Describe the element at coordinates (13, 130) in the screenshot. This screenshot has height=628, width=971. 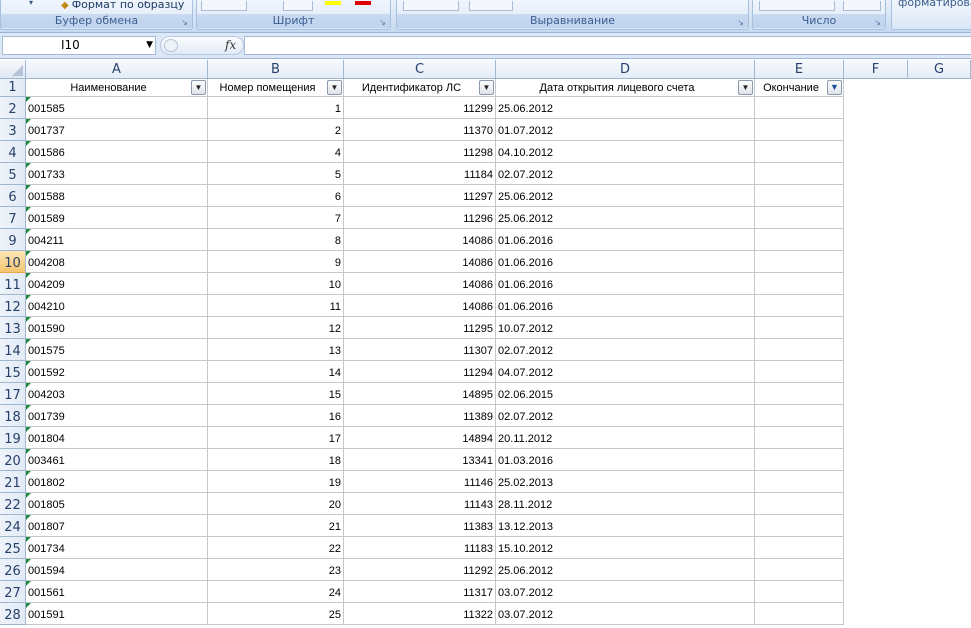
I see `row-header: 3` at that location.